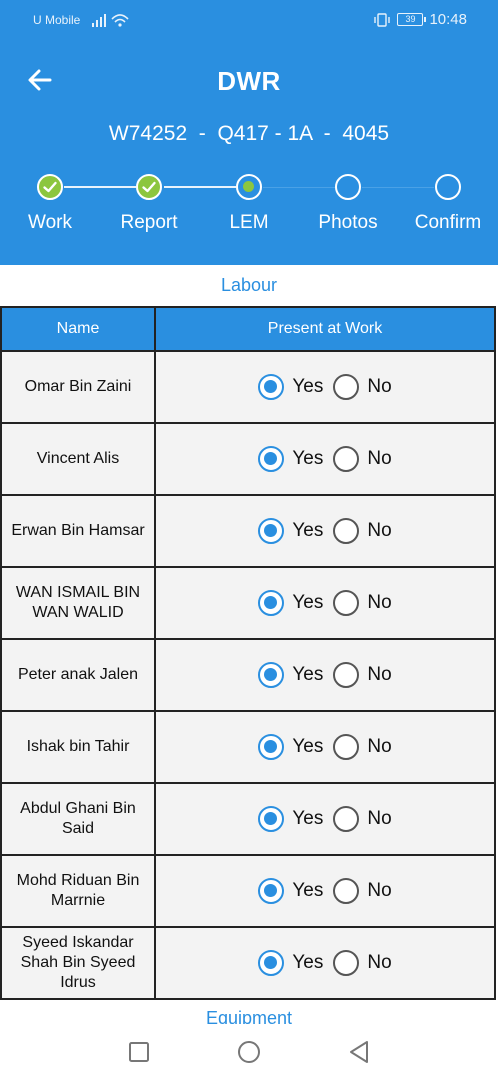 The height and width of the screenshot is (1080, 498). Describe the element at coordinates (348, 222) in the screenshot. I see `step-label: Photos` at that location.